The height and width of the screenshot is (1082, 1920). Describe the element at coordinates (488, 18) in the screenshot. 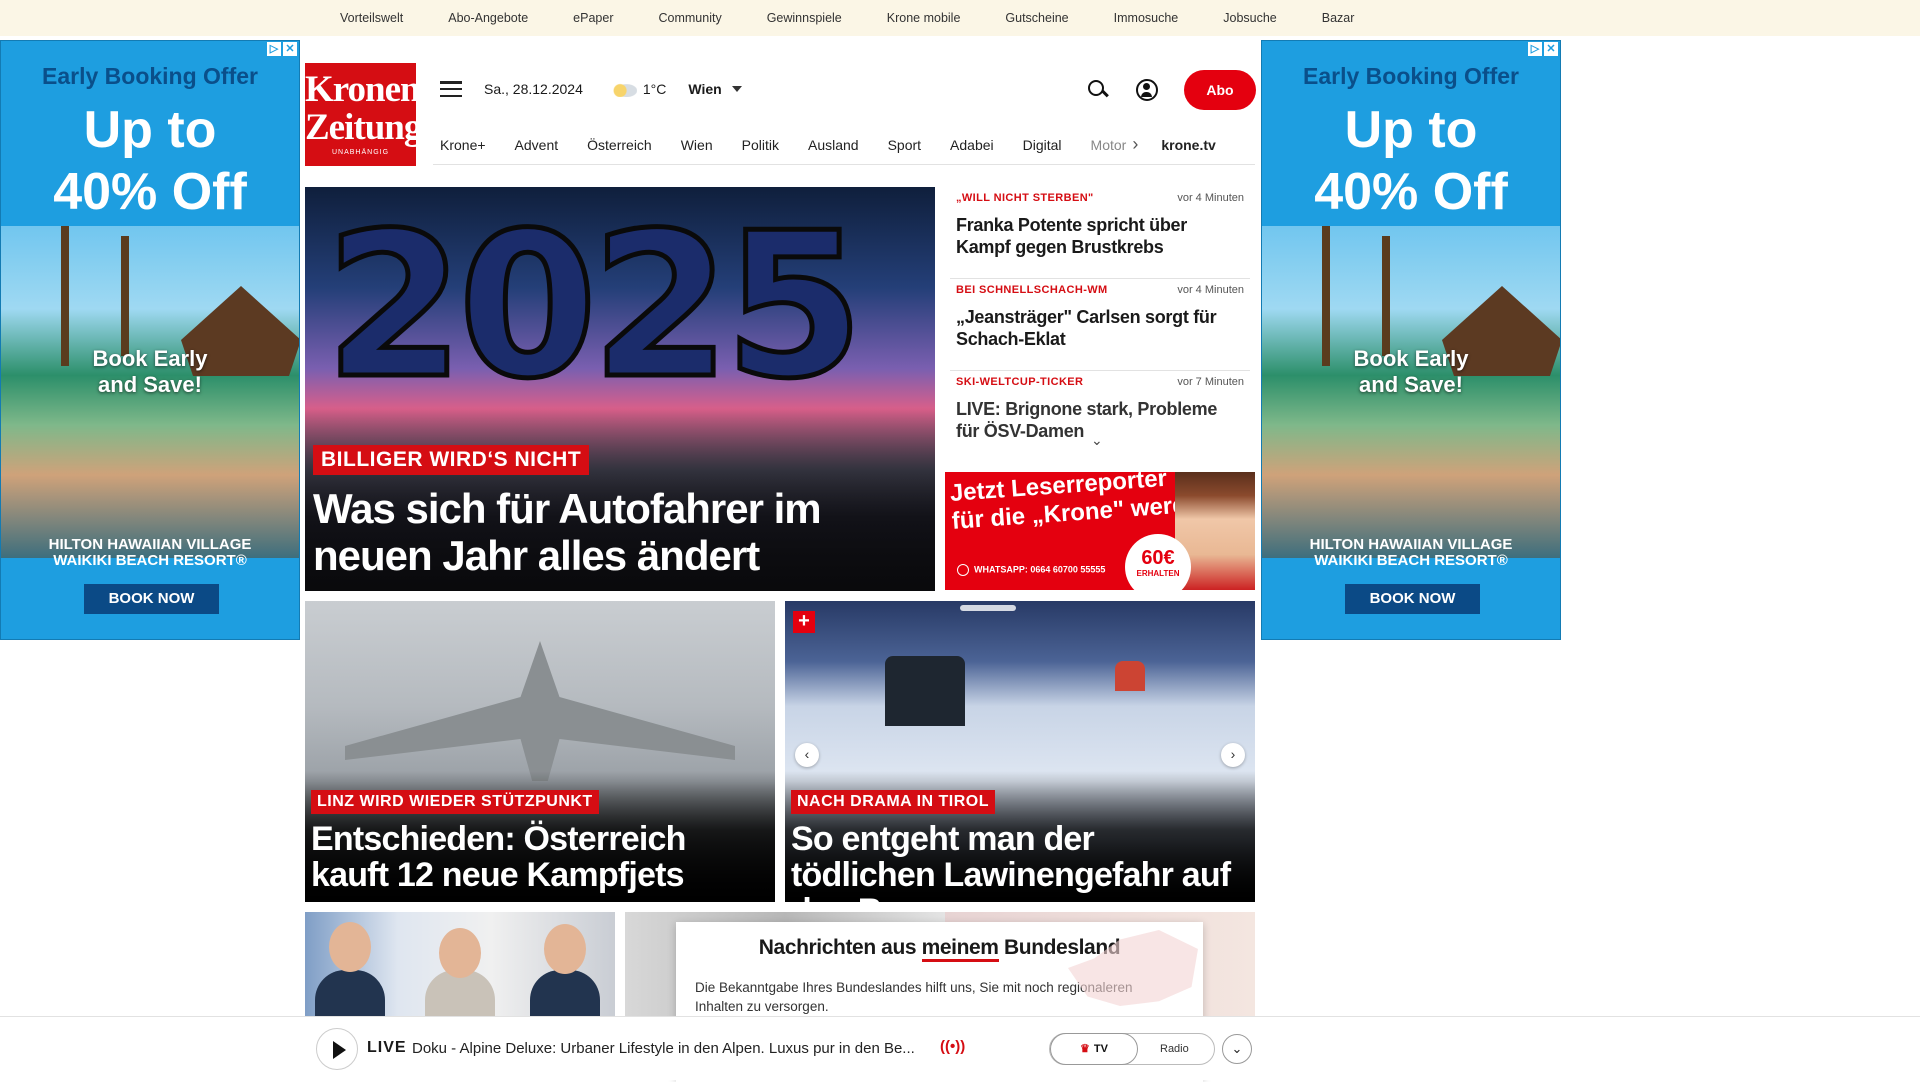

I see `utility-link-abo-angebote: Abo-Angebote` at that location.